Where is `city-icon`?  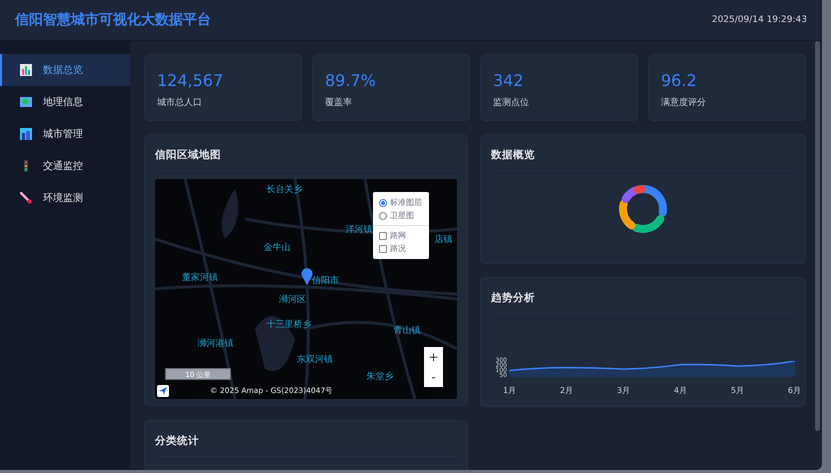
city-icon is located at coordinates (26, 134).